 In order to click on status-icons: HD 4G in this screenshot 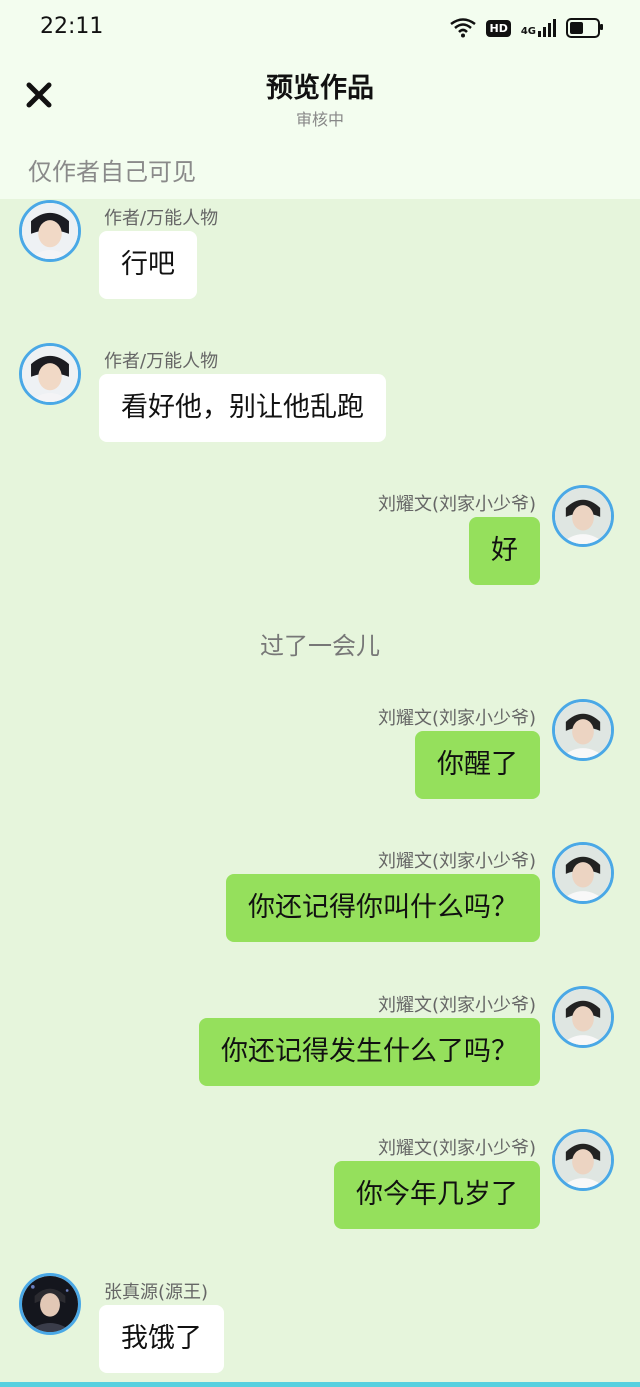, I will do `click(526, 28)`.